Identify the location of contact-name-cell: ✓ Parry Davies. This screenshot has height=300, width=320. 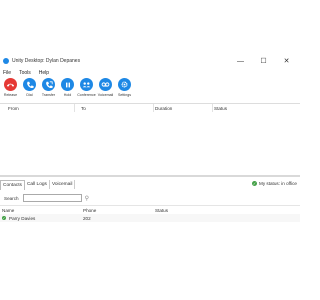
(18, 218).